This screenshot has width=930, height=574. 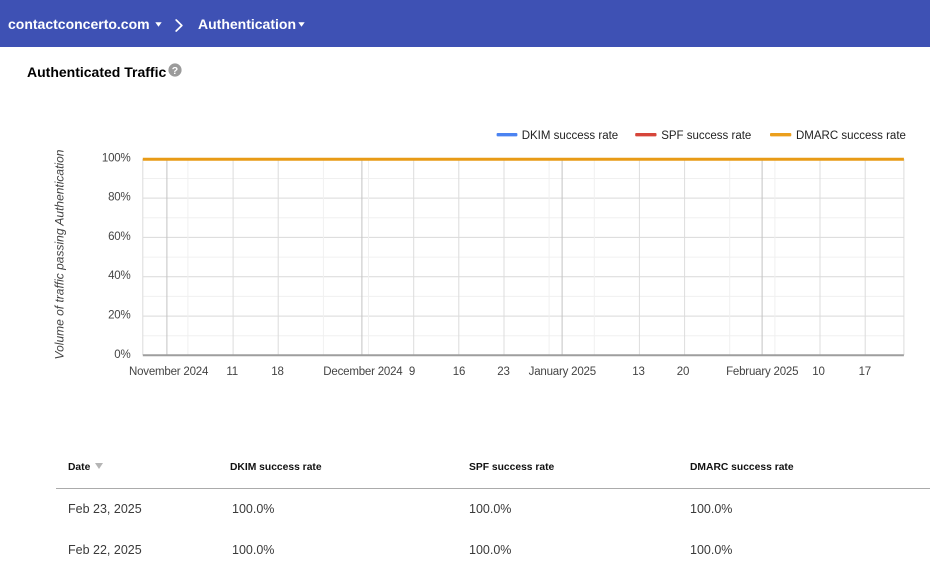 I want to click on svg-text: 60%, so click(x=119, y=237).